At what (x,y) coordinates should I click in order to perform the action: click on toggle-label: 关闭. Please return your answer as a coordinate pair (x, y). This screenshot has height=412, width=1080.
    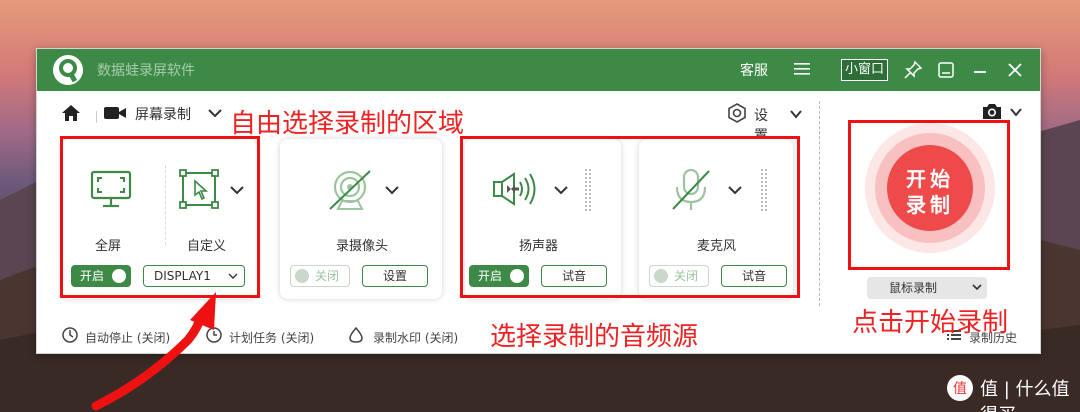
    Looking at the image, I should click on (327, 276).